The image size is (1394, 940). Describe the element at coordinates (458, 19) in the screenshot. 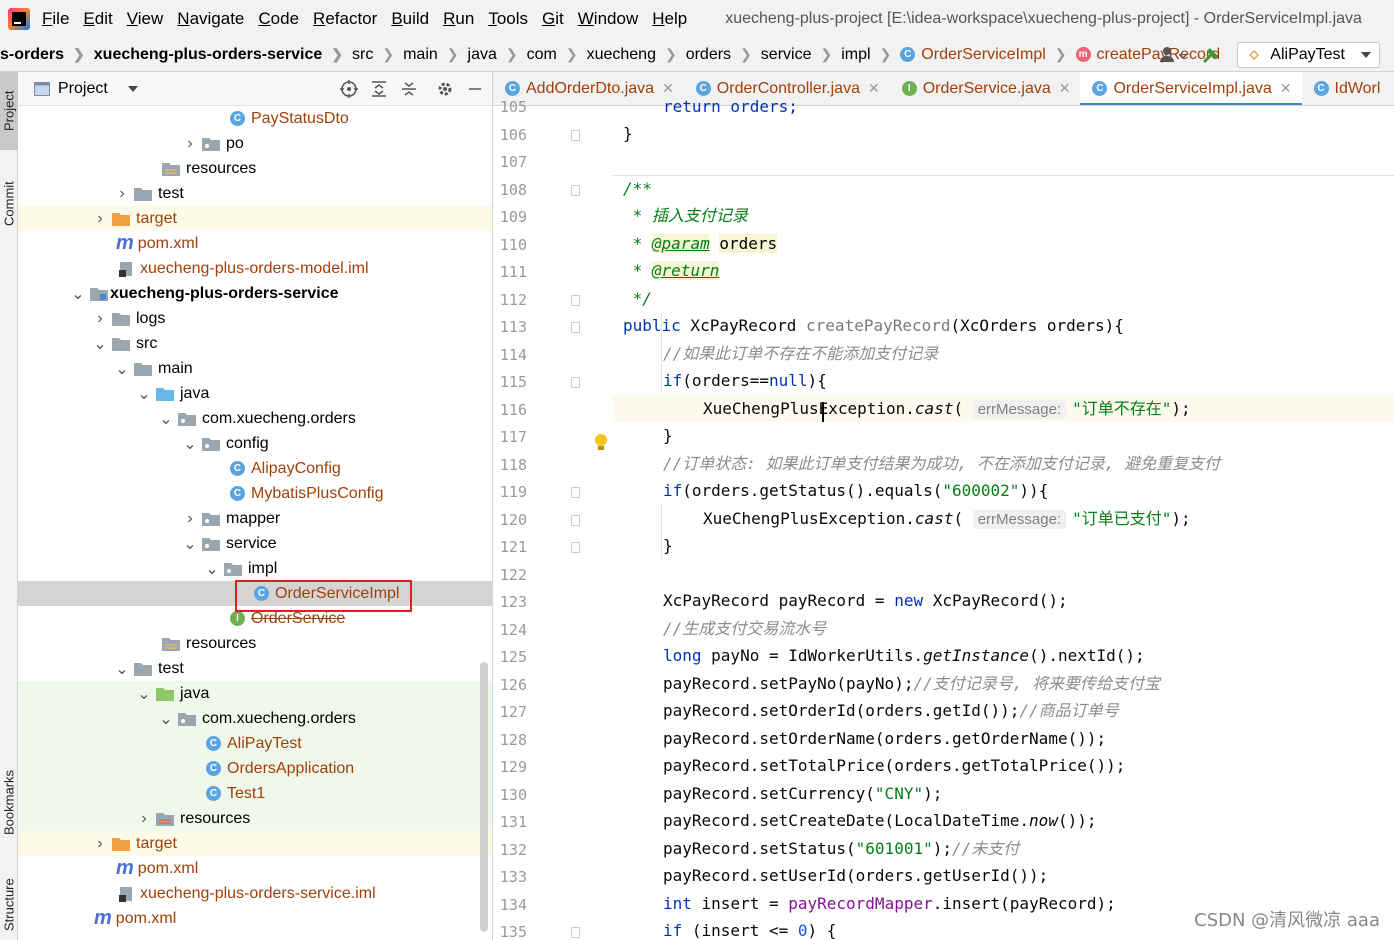

I see `menu-run: Run` at that location.